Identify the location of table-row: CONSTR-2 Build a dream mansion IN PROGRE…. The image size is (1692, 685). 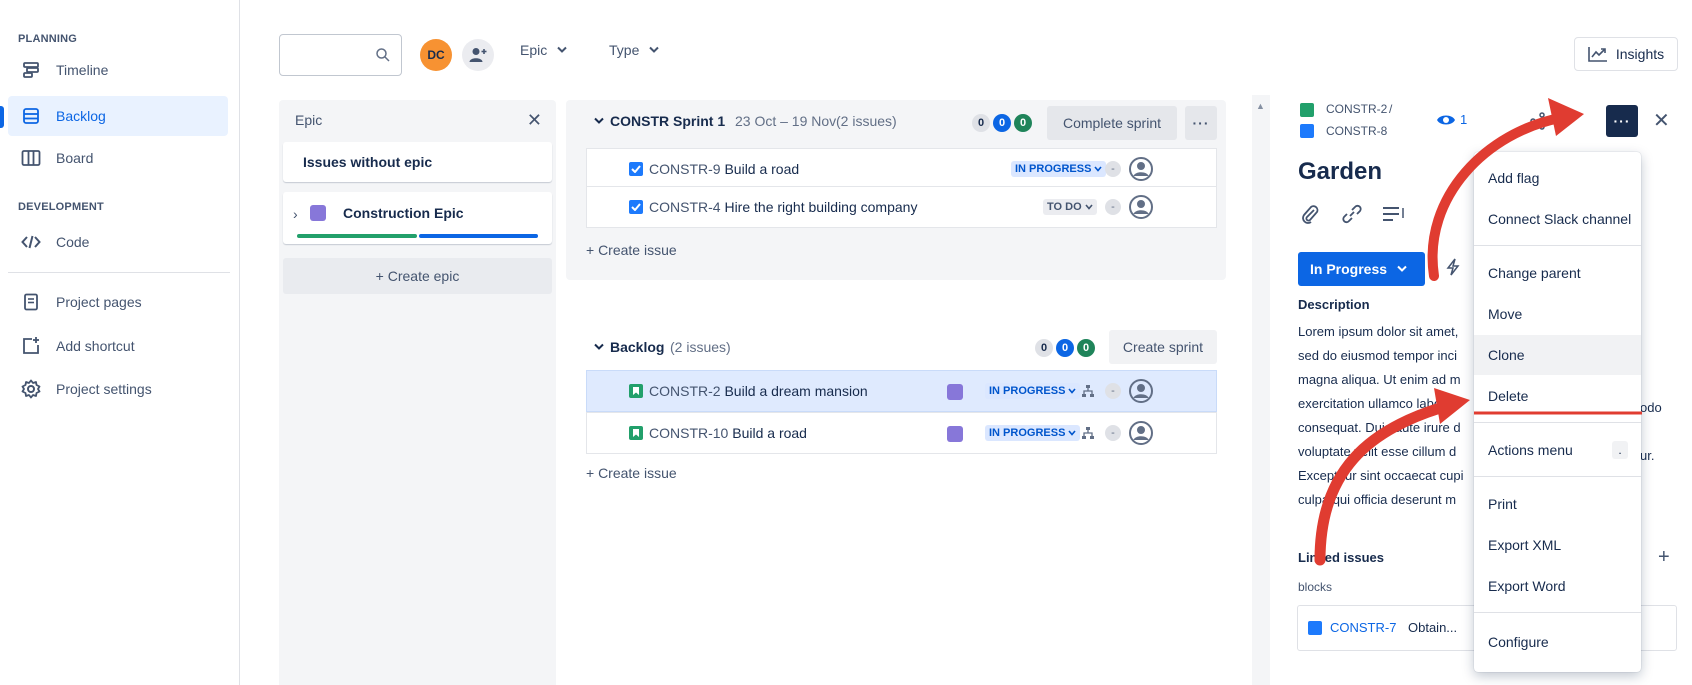
(901, 391).